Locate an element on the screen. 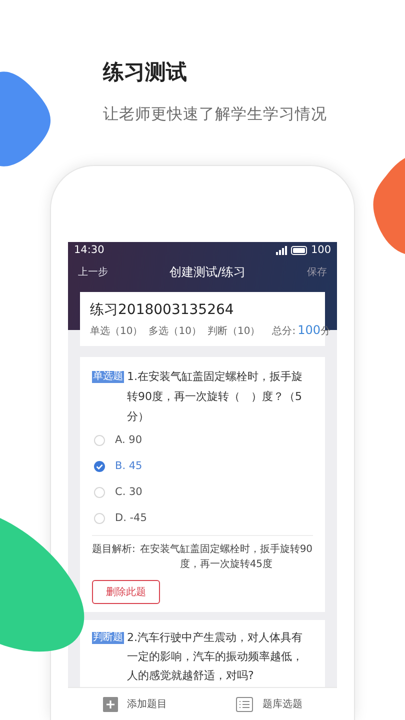 Image resolution: width=405 pixels, height=720 pixels. answer-option: C. 30 is located at coordinates (202, 492).